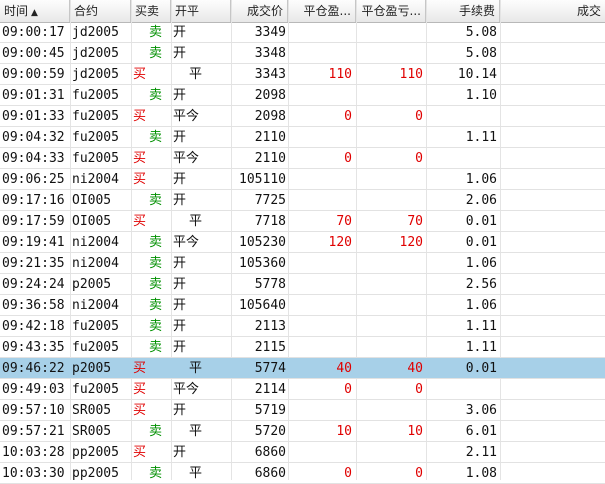 The width and height of the screenshot is (605, 484). What do you see at coordinates (302, 95) in the screenshot?
I see `table-row: 09:01:31 fu2005 卖开 2098 1.10` at bounding box center [302, 95].